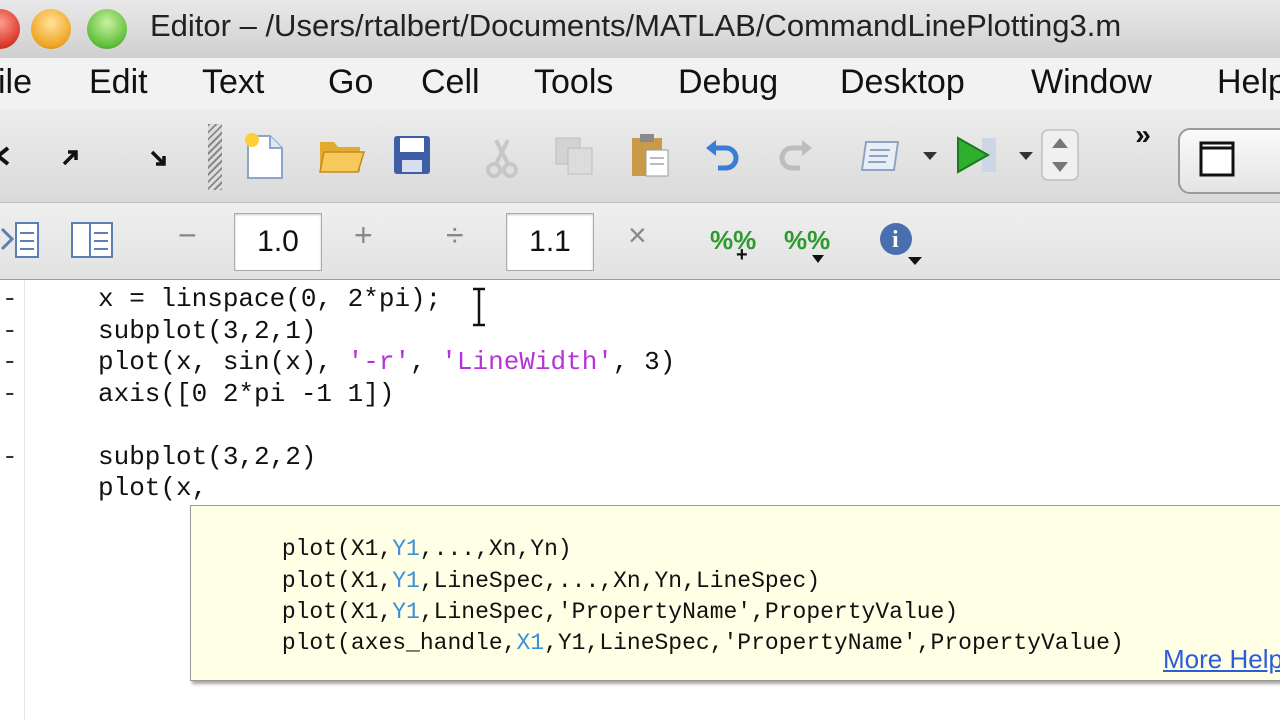 This screenshot has width=1280, height=720. Describe the element at coordinates (10, 29) in the screenshot. I see `close-window-button` at that location.